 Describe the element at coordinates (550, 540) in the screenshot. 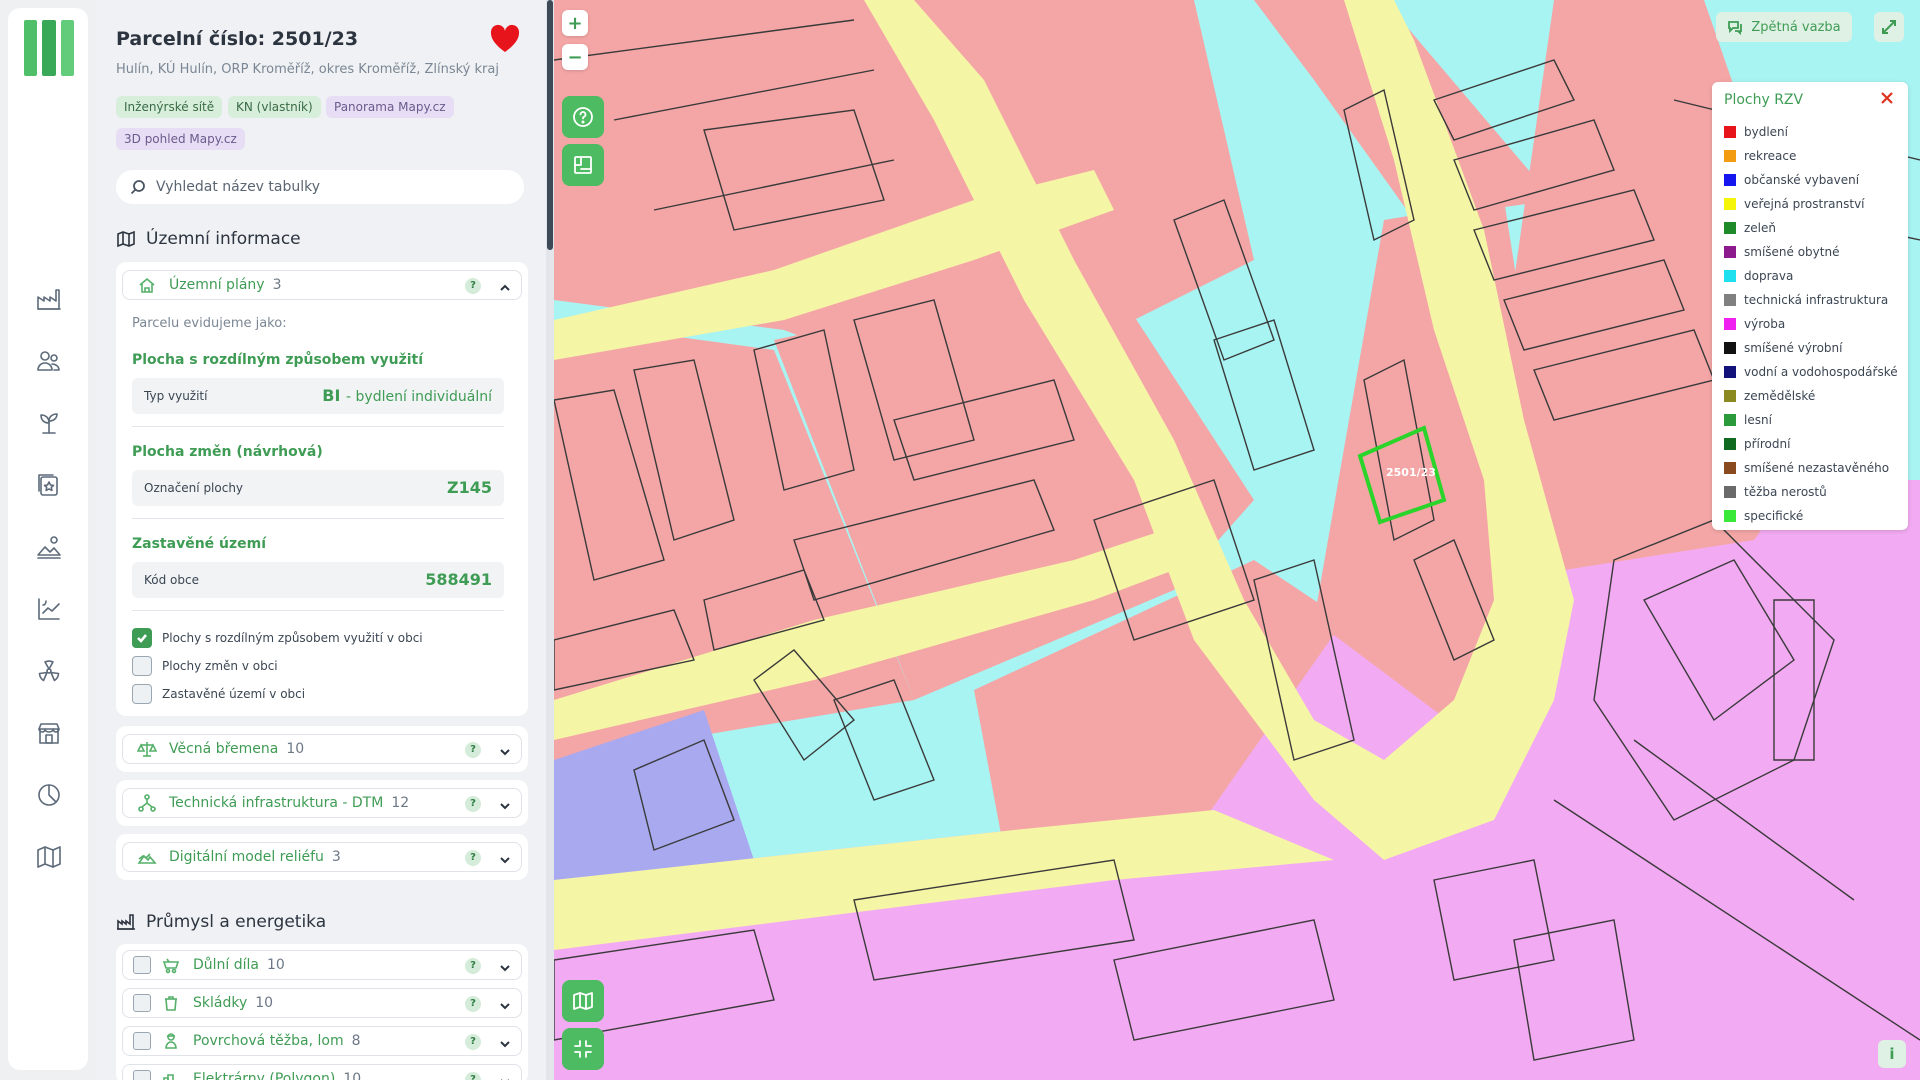

I see `panel-scrollbar` at that location.